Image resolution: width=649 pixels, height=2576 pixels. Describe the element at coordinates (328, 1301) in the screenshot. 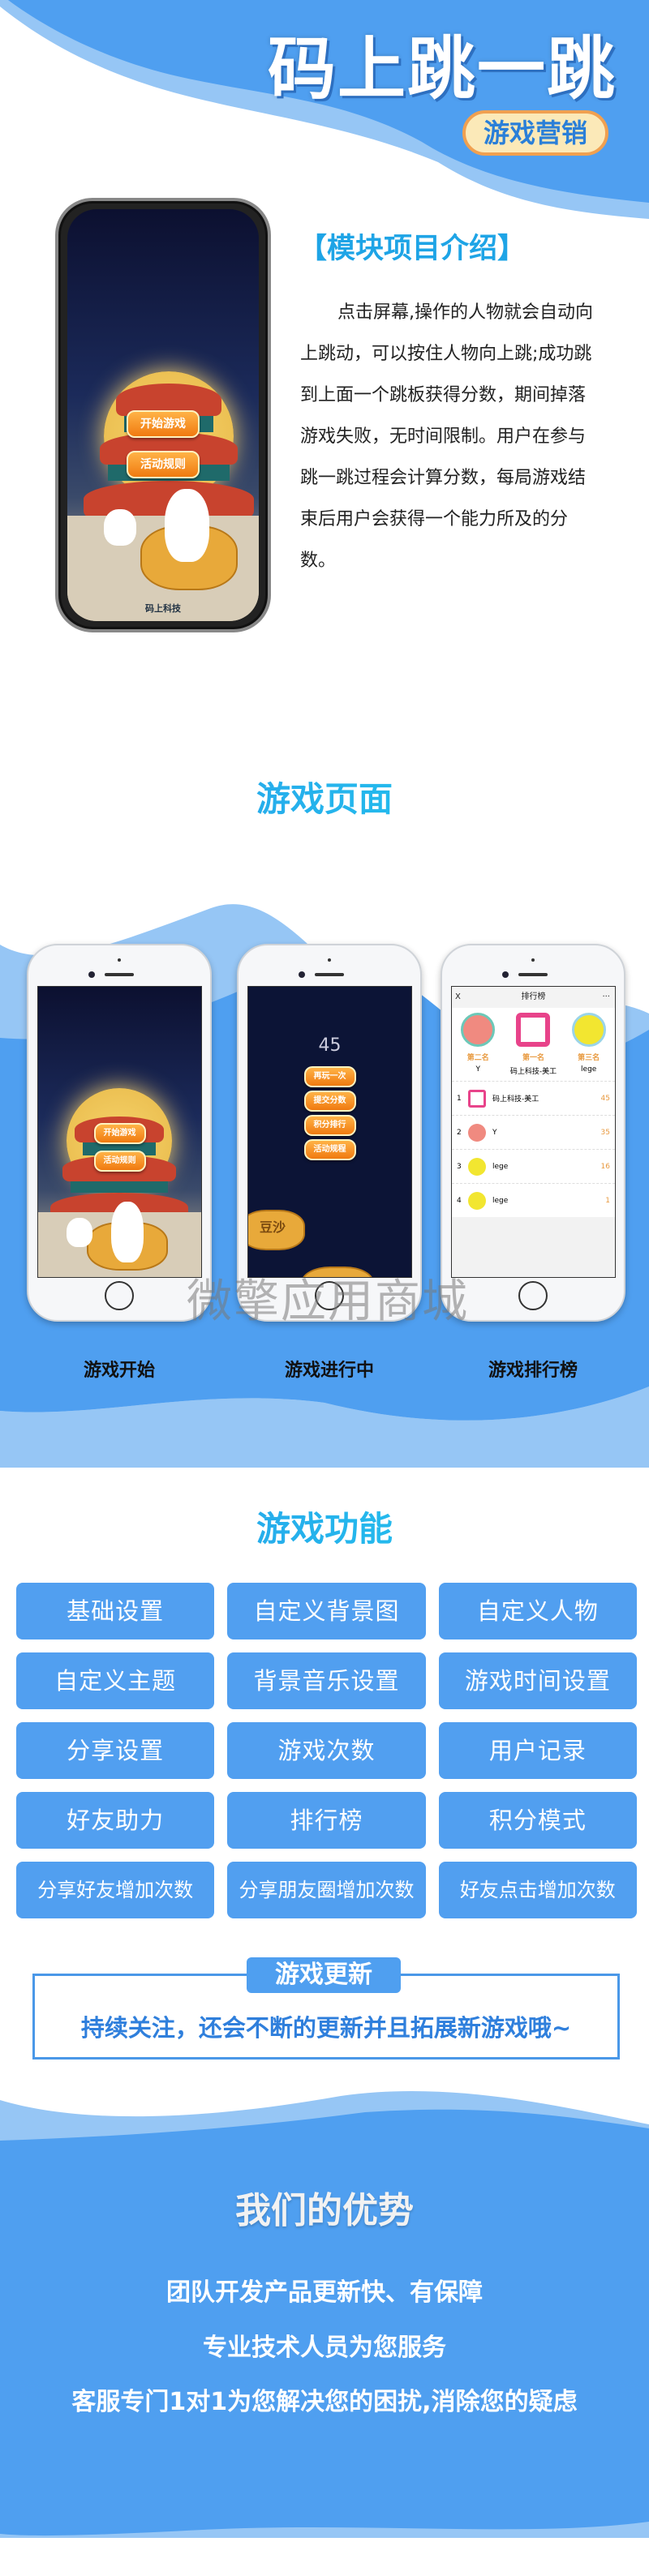

I see `watermark: 微擎应用商城` at that location.